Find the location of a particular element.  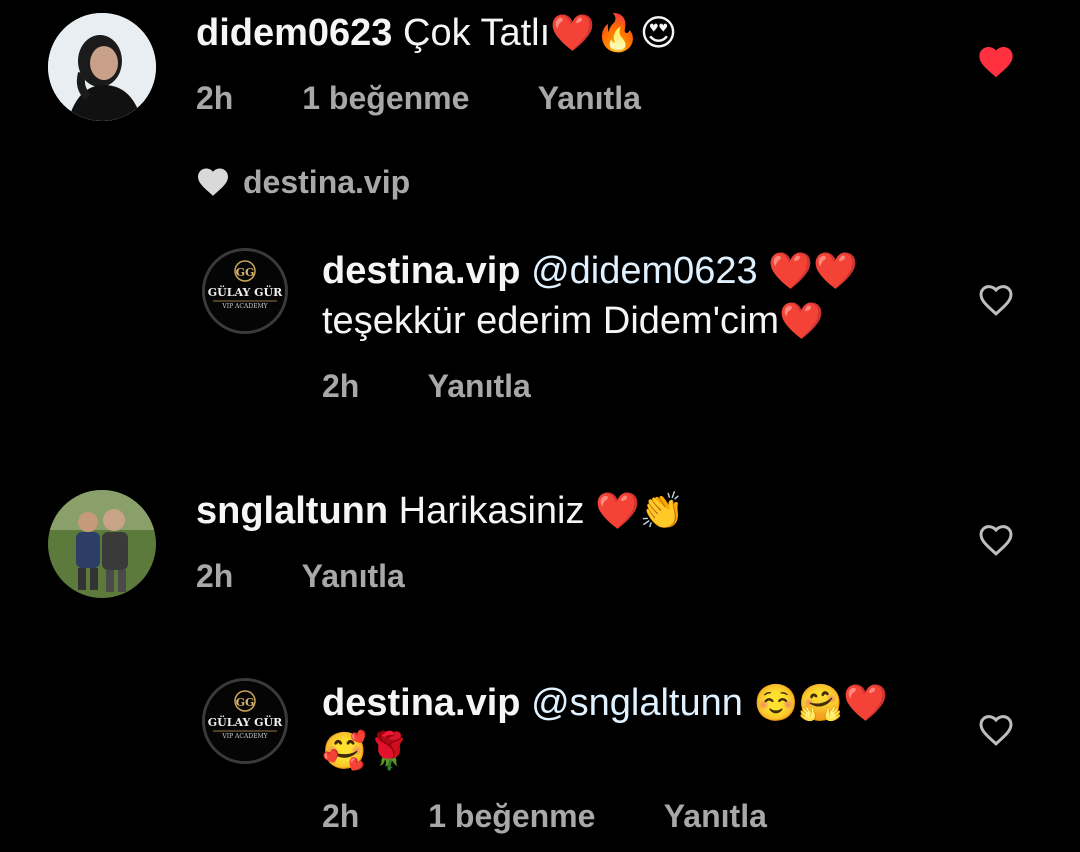

comment-1-username: didem0623 is located at coordinates (294, 33).